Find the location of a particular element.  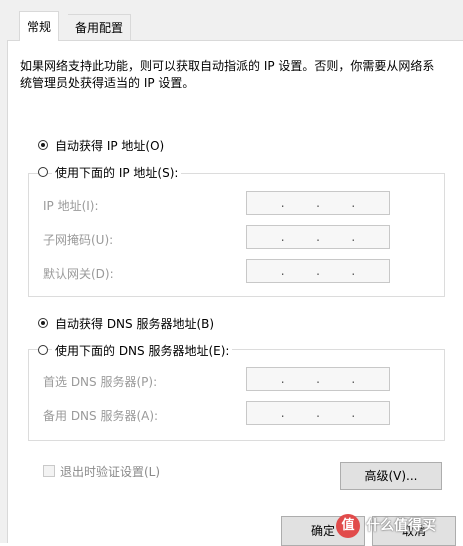

tab-general: 常规 is located at coordinates (39, 26).